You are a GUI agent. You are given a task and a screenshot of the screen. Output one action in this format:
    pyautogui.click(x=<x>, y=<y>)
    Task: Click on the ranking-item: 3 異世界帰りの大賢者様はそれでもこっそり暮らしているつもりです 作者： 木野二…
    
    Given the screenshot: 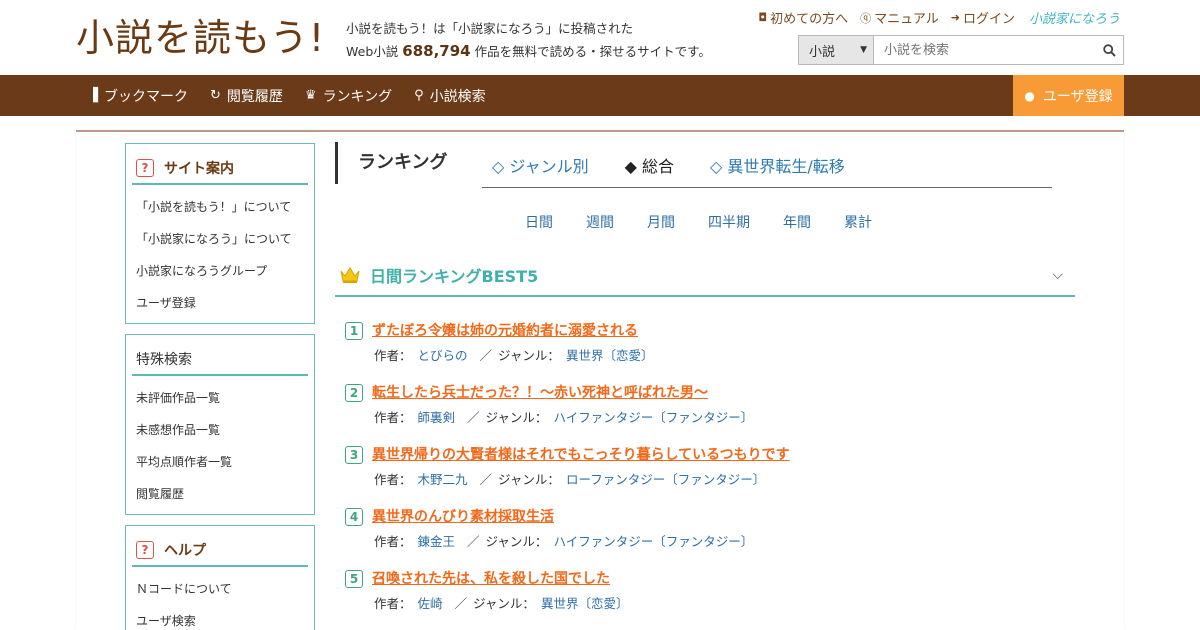 What is the action you would take?
    pyautogui.click(x=705, y=471)
    